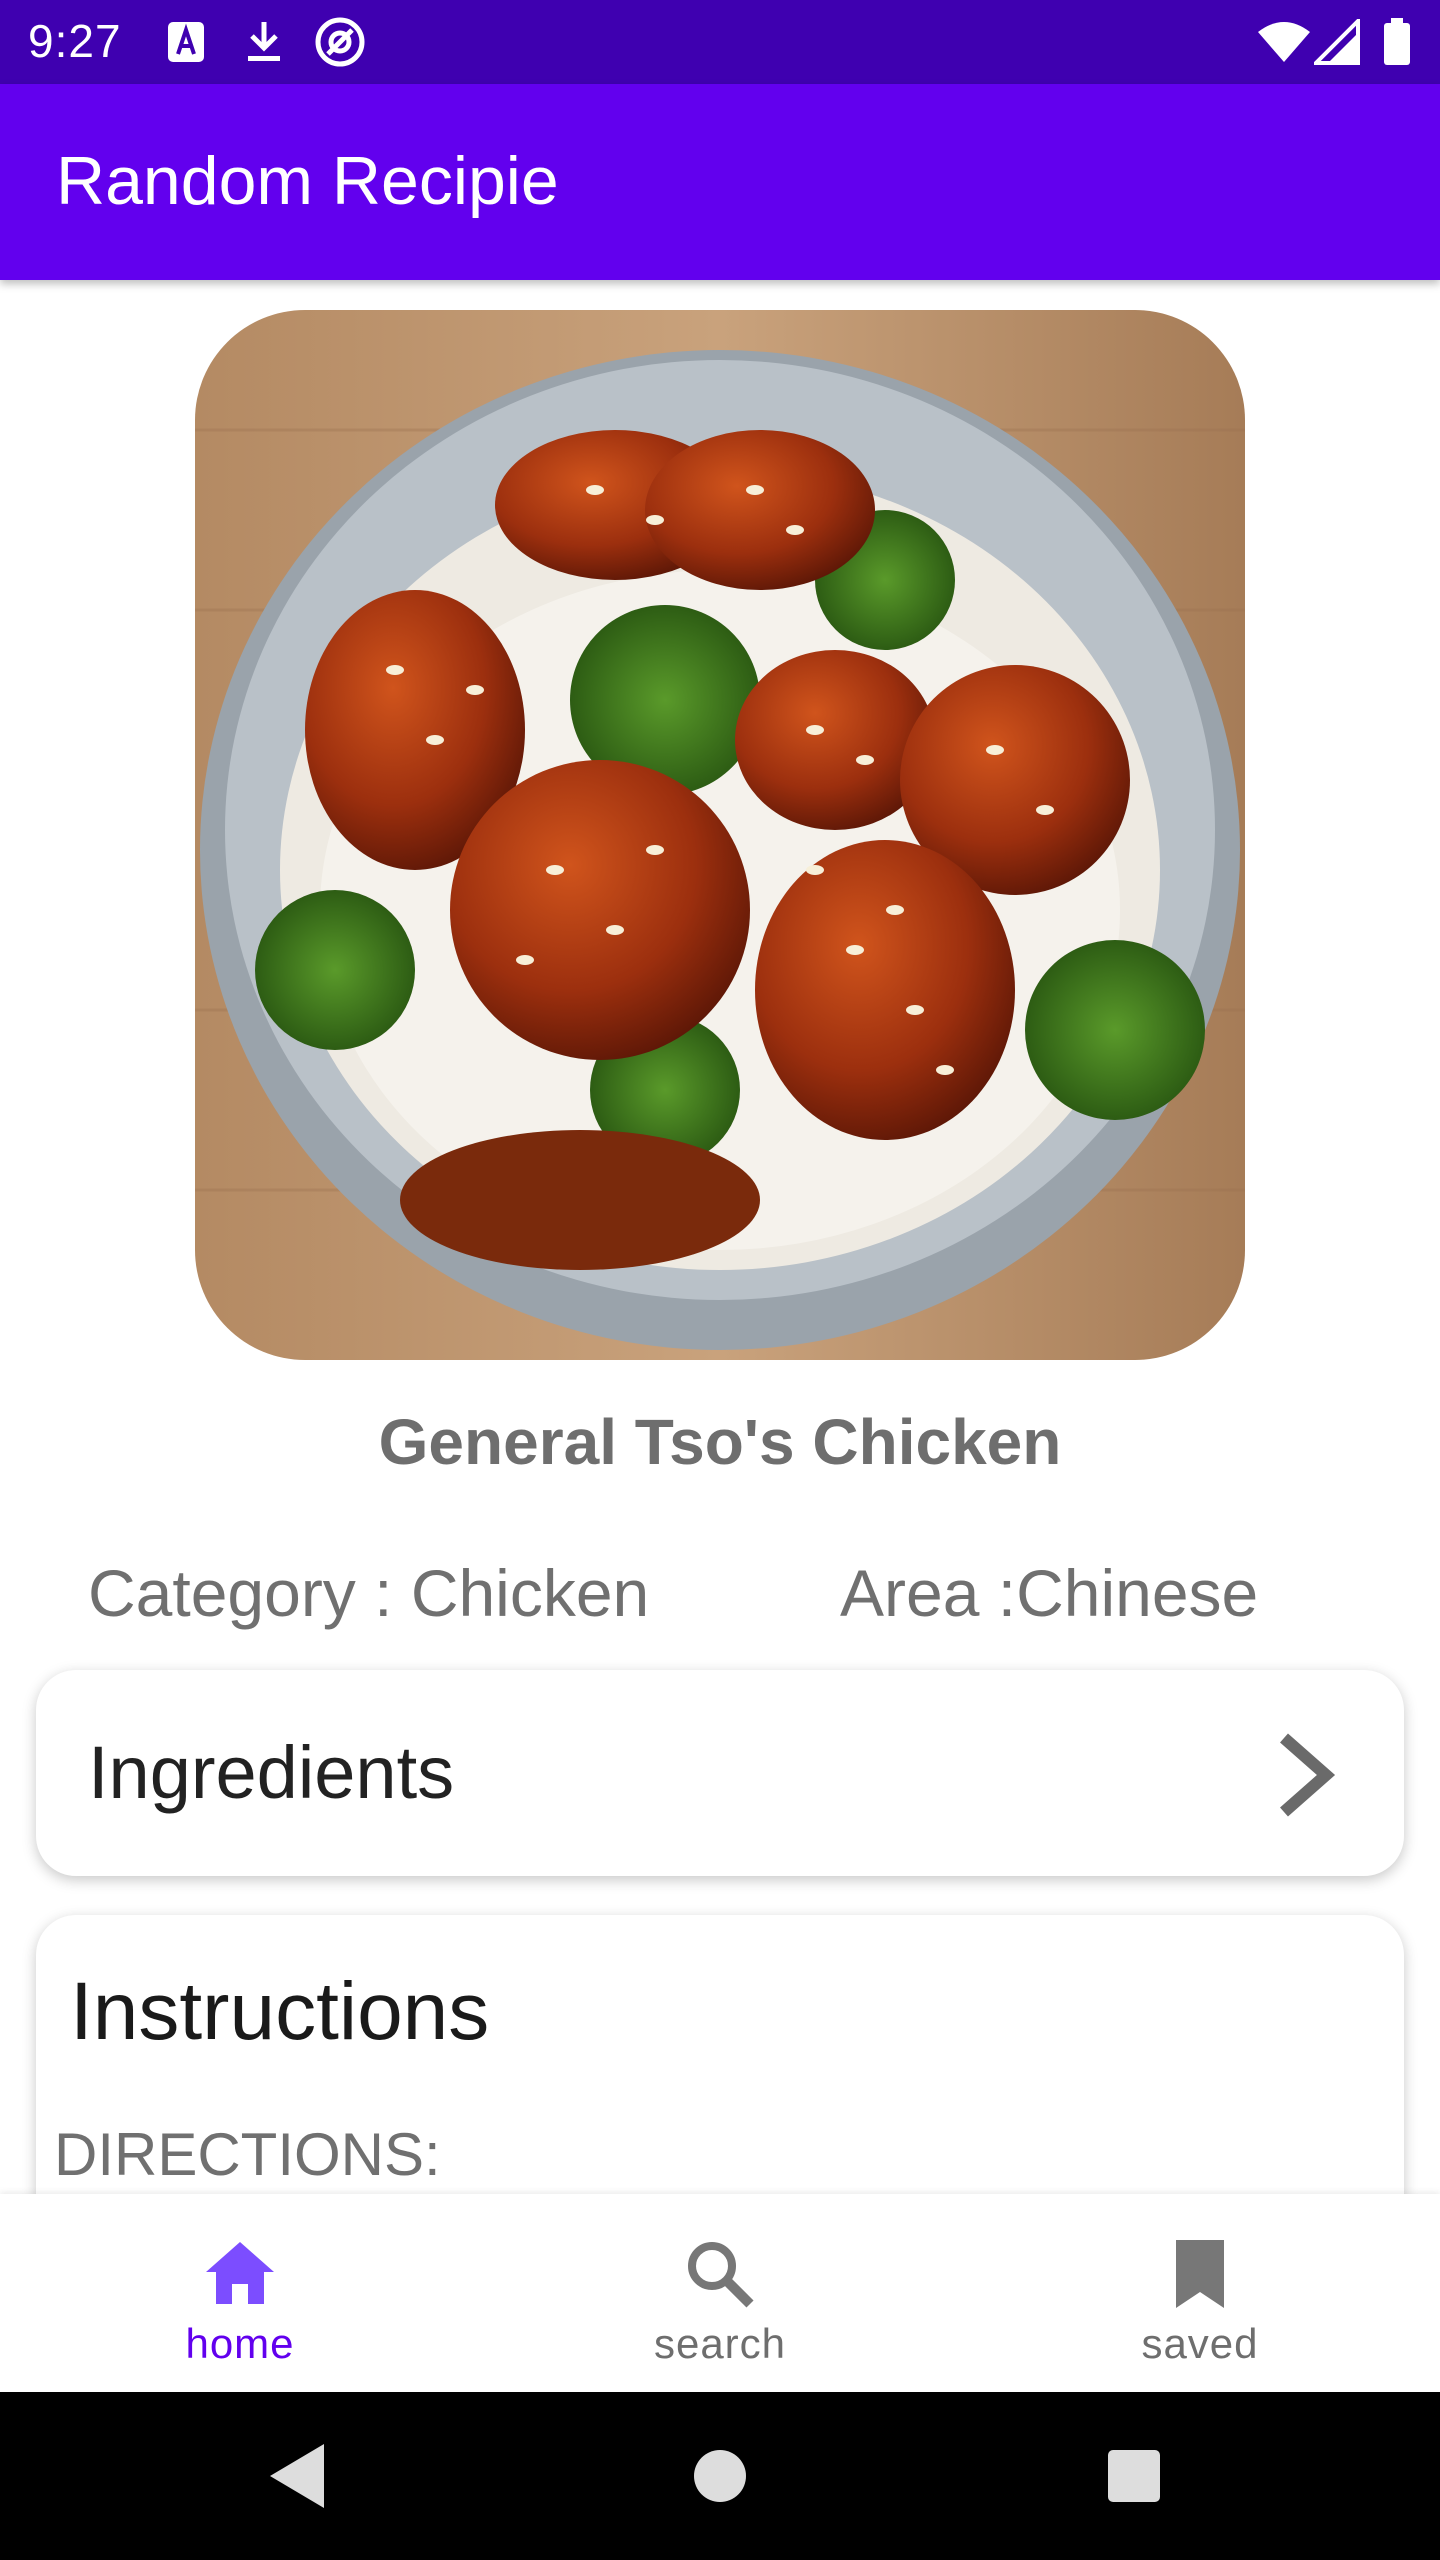 The width and height of the screenshot is (1440, 2560). Describe the element at coordinates (1284, 42) in the screenshot. I see `wifi-icon` at that location.